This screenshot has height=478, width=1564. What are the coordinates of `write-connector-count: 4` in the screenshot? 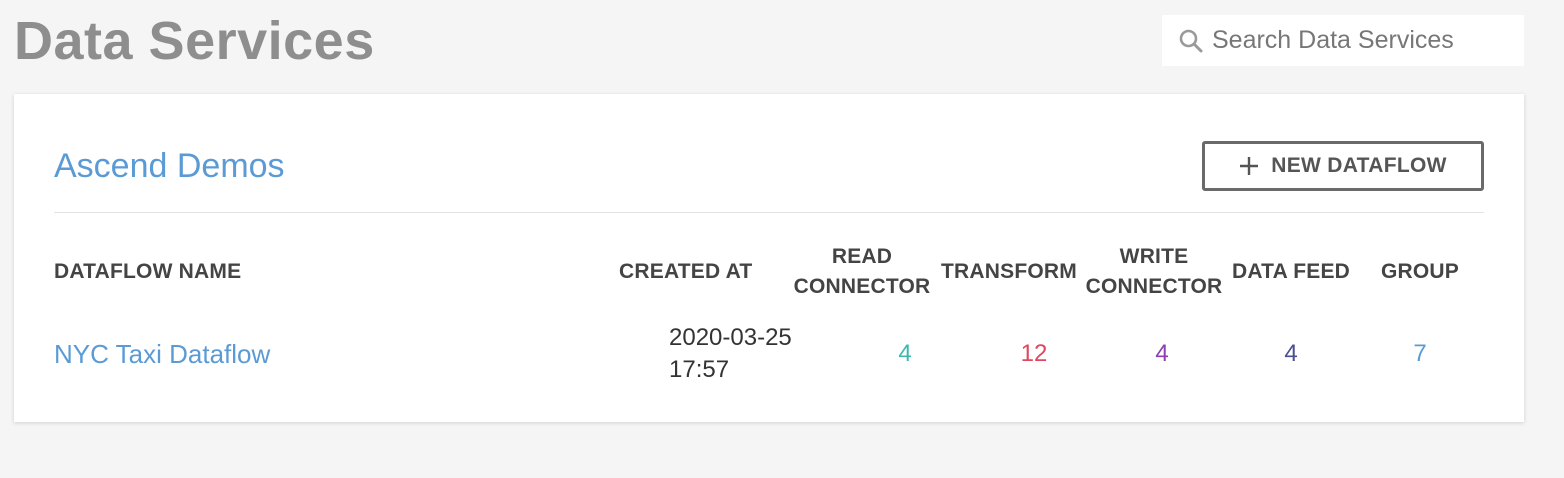 It's located at (1162, 354).